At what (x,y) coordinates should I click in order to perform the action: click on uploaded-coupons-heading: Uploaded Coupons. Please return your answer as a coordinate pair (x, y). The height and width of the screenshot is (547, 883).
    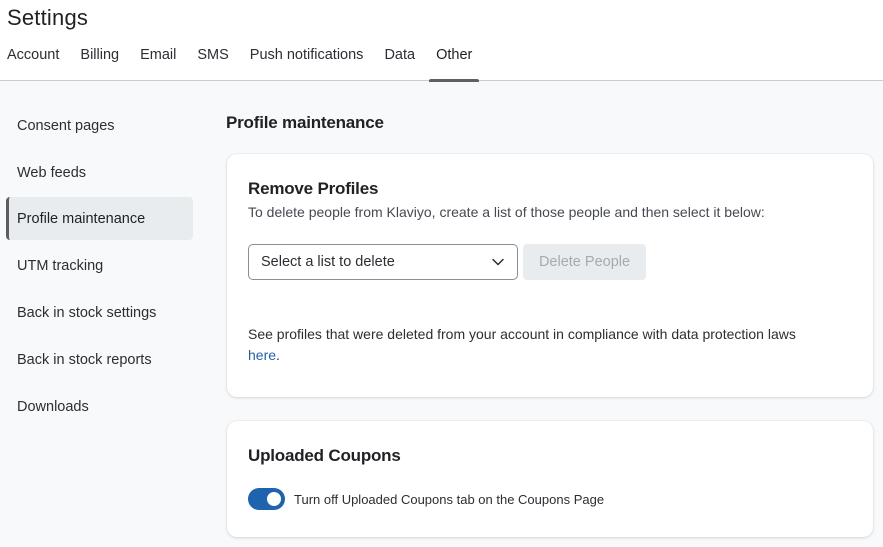
    Looking at the image, I should click on (324, 455).